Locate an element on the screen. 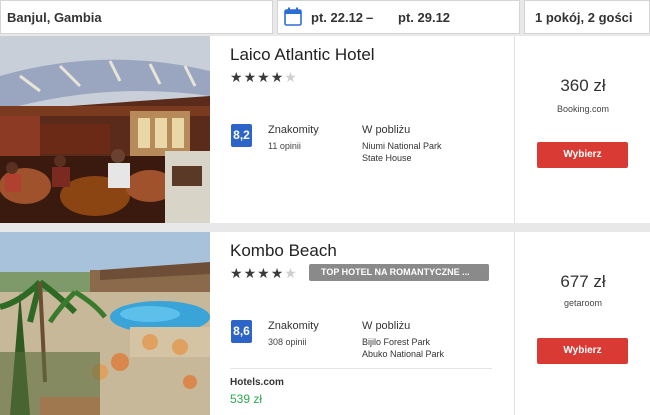 This screenshot has height=415, width=650. check-in-date: pt. 22.12 is located at coordinates (337, 17).